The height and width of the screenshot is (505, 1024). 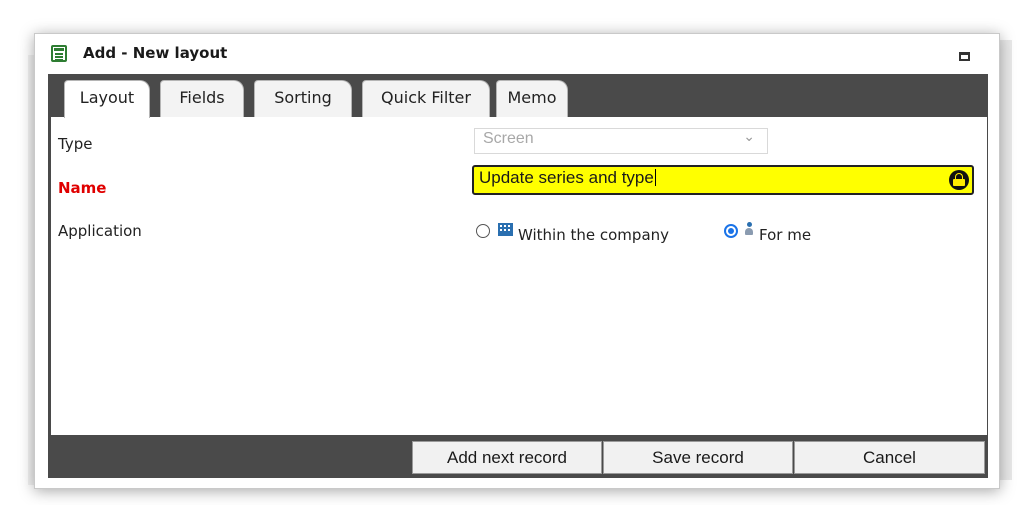 What do you see at coordinates (82, 188) in the screenshot?
I see `name-label: Name` at bounding box center [82, 188].